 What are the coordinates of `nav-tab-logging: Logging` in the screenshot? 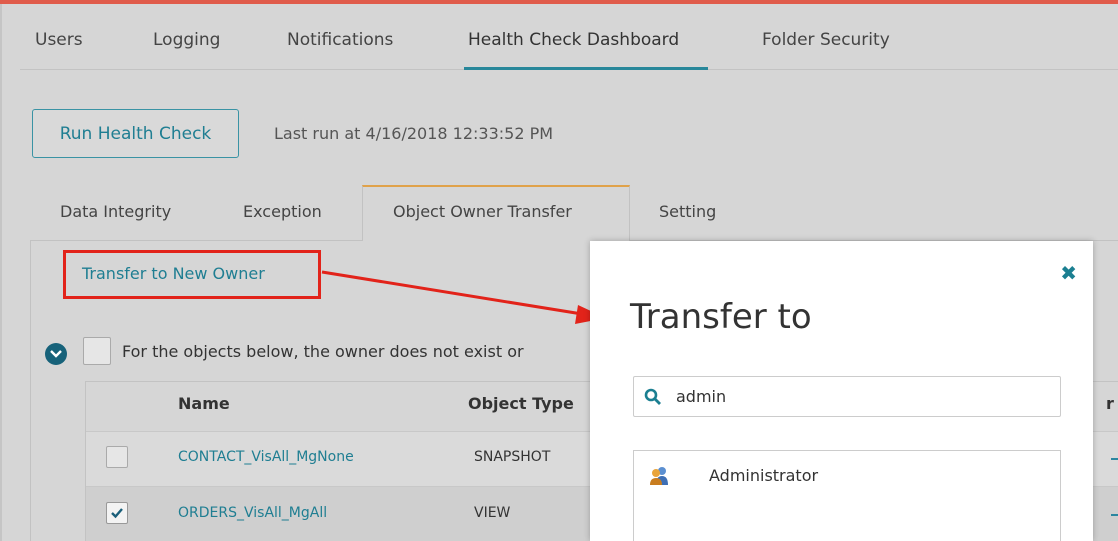 It's located at (186, 40).